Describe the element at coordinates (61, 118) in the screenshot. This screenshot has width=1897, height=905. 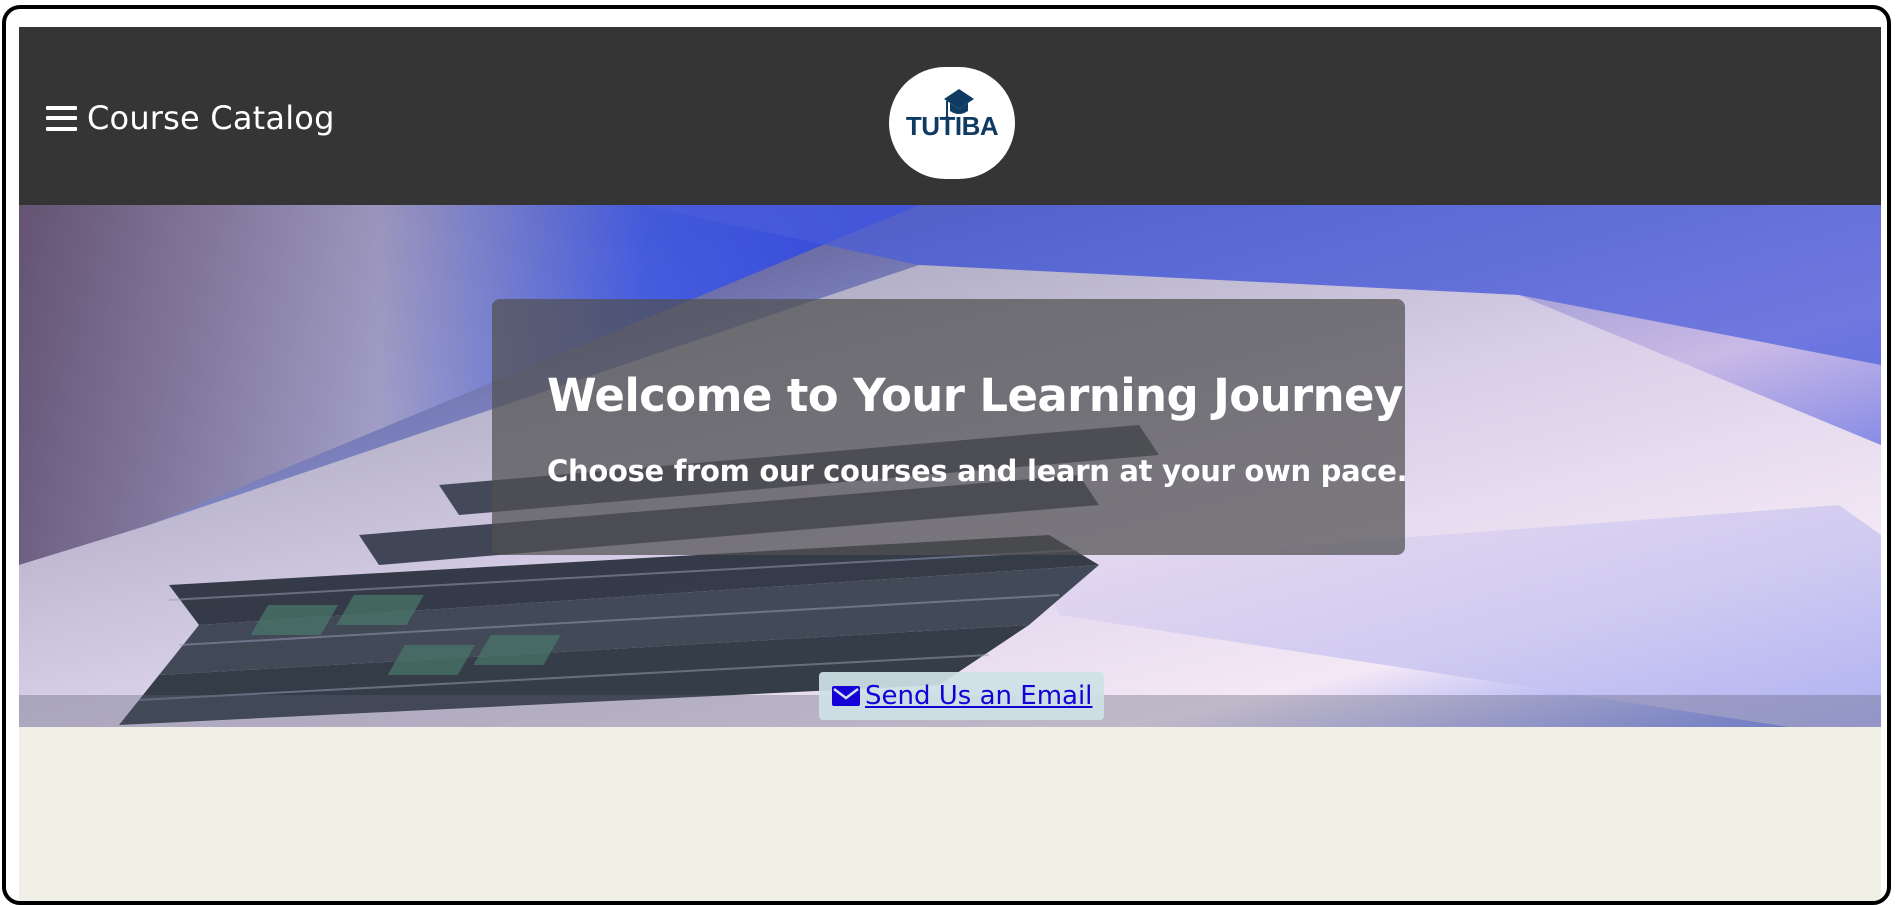
I see `hamburger-icon` at that location.